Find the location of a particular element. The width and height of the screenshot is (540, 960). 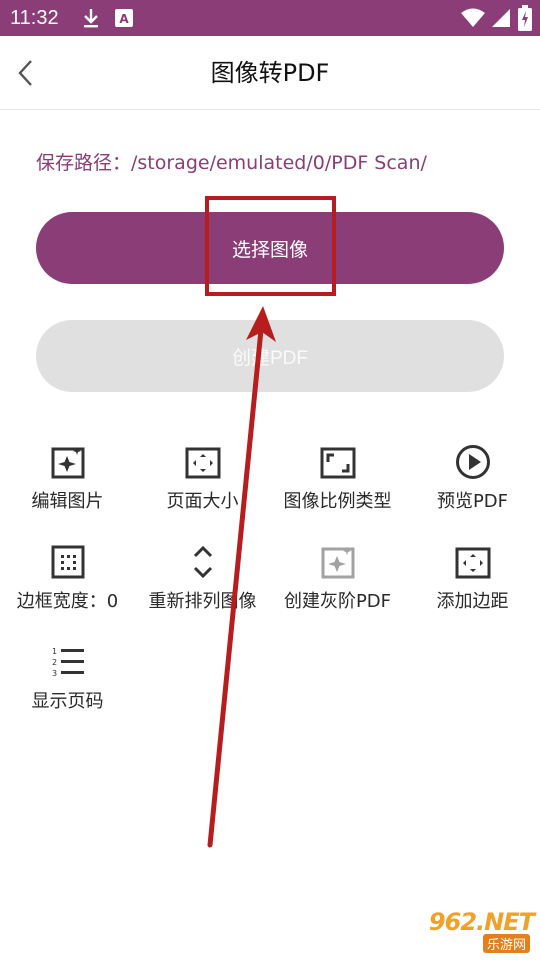

grid-item-add-margin: 添加边距 is located at coordinates (472, 589).